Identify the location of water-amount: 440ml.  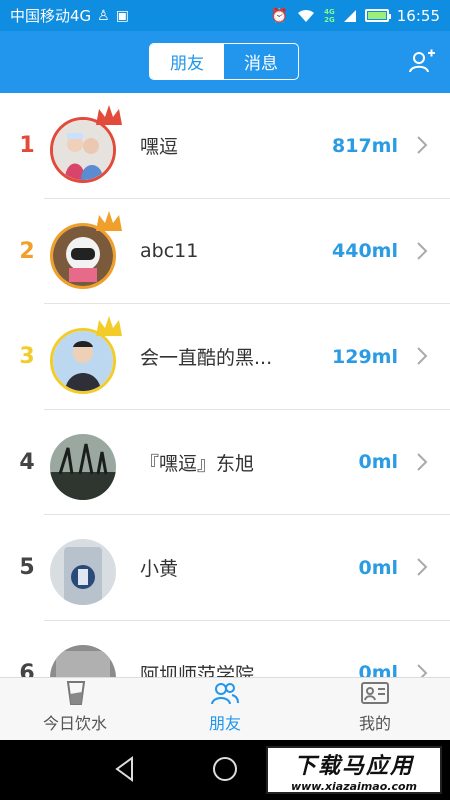
(365, 251).